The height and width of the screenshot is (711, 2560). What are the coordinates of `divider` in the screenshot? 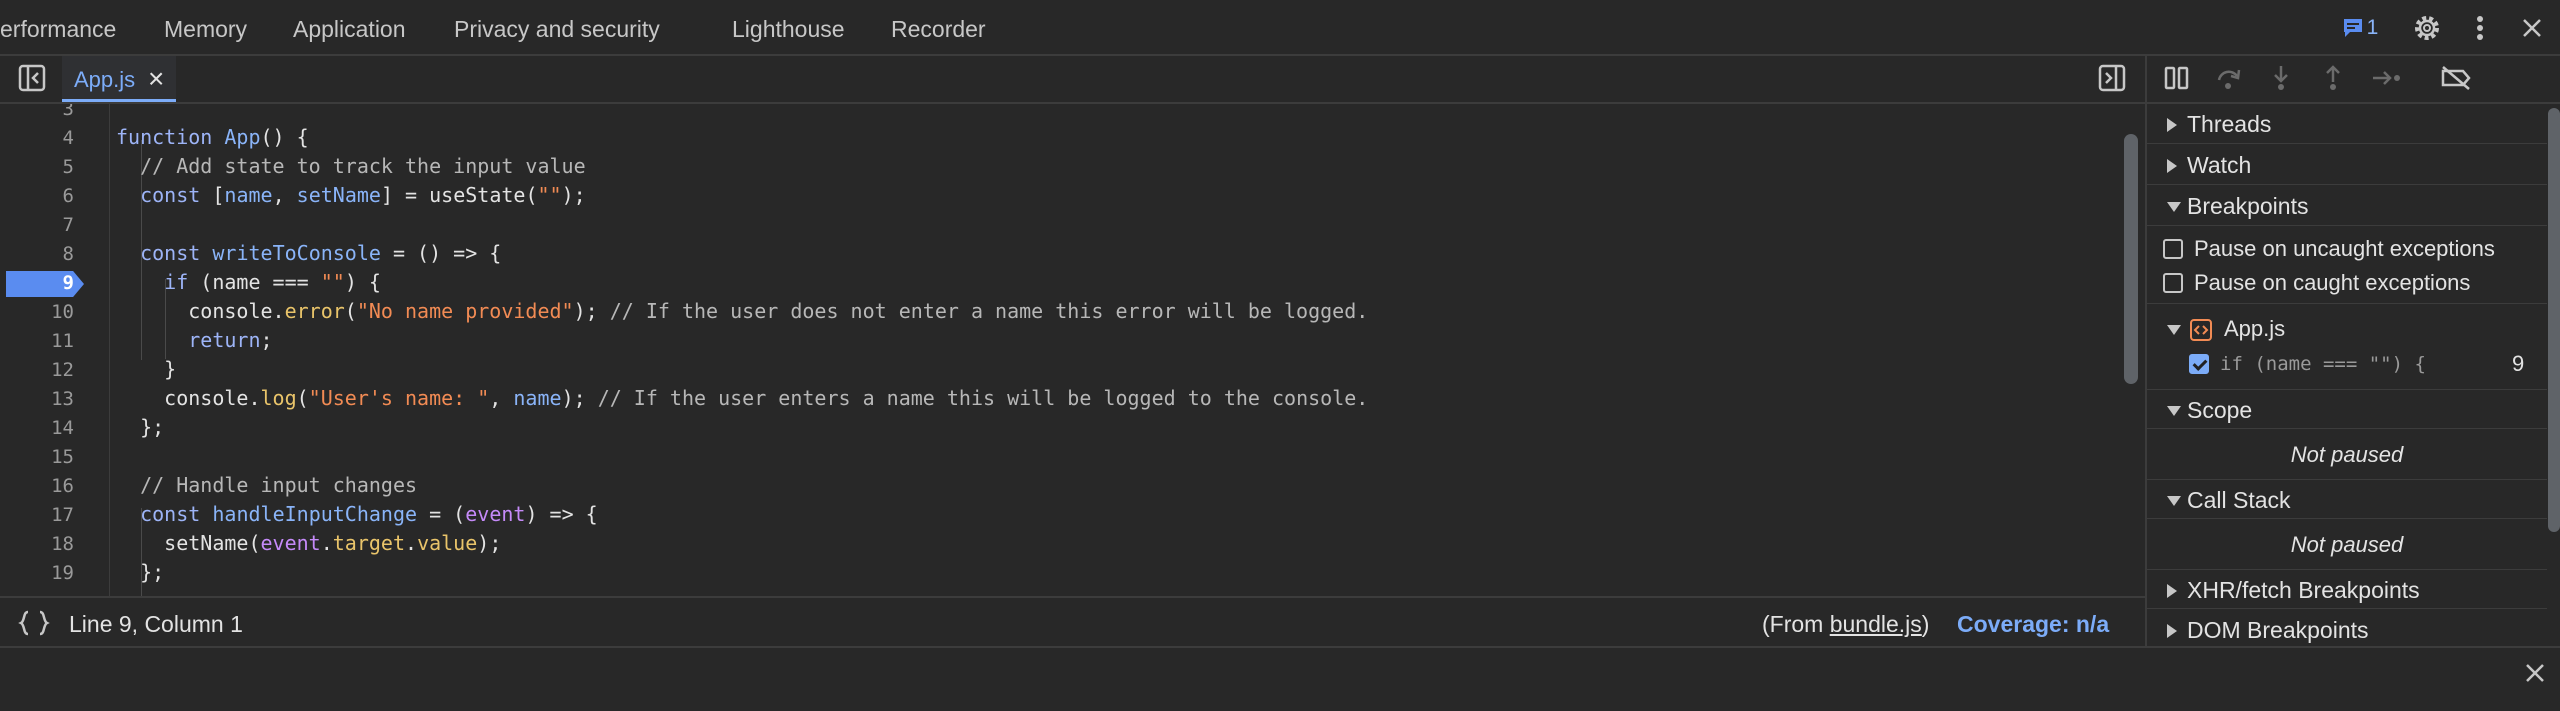 It's located at (2347, 303).